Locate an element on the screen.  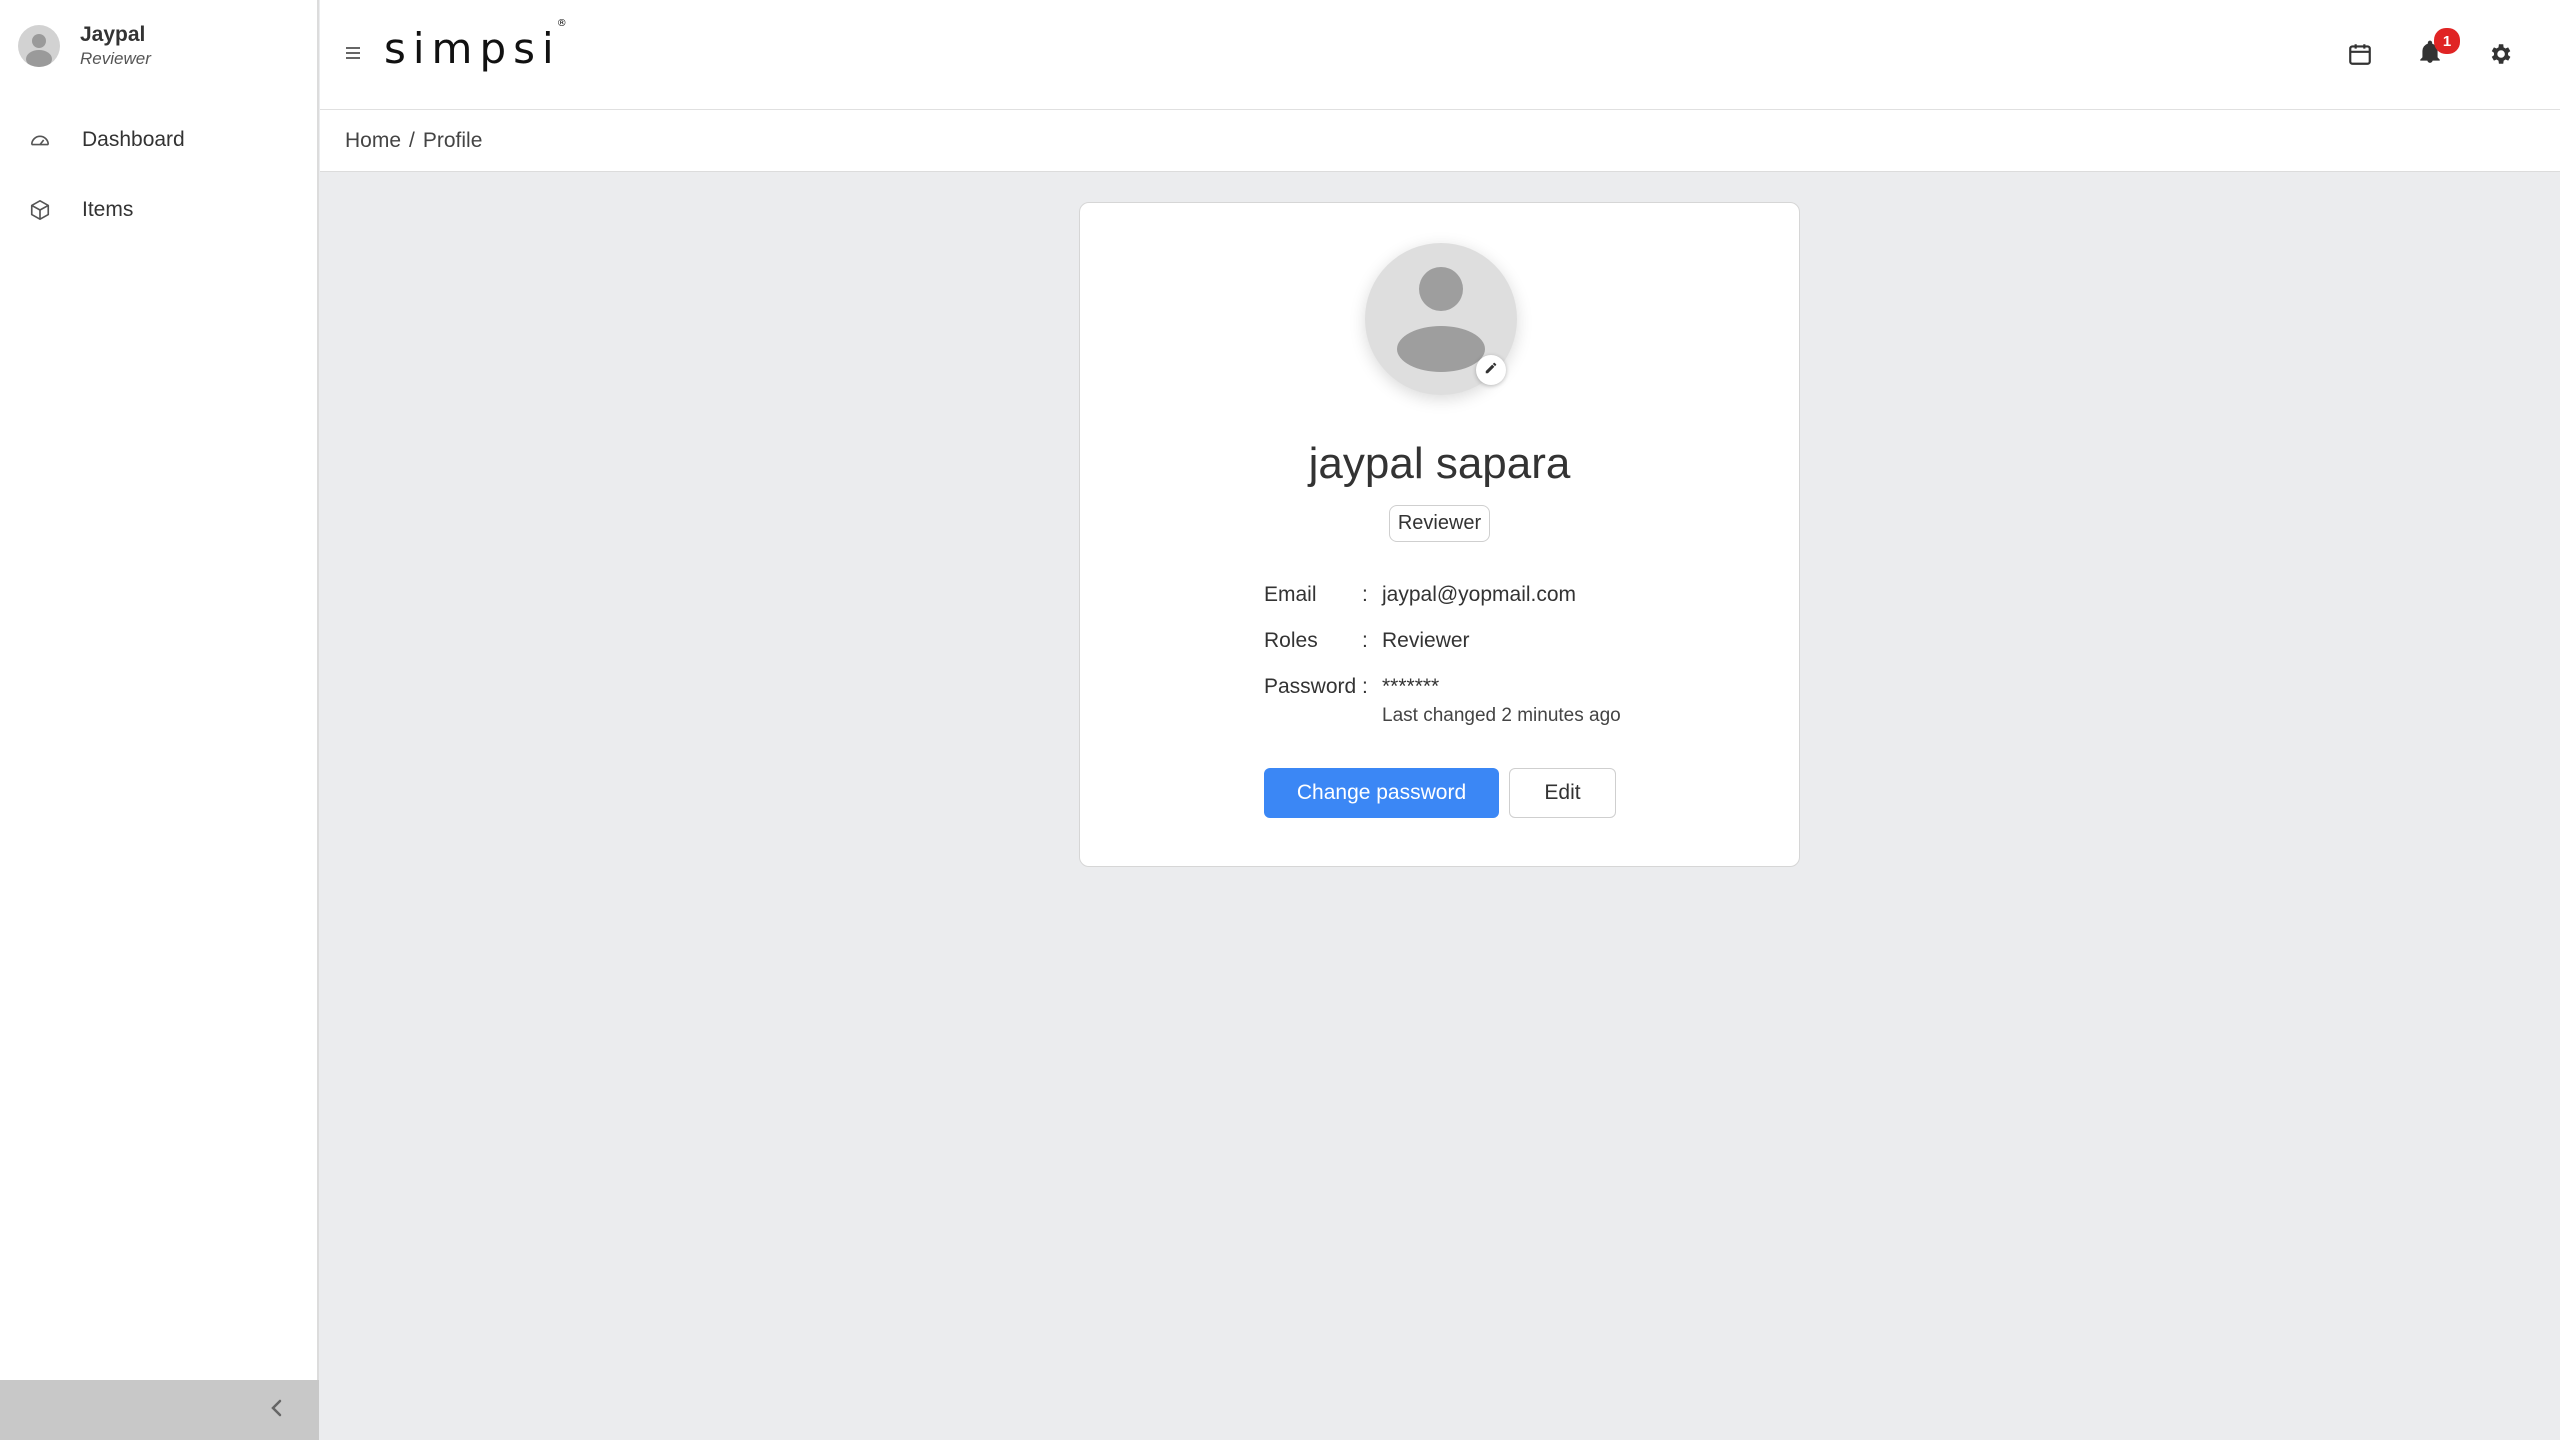
roles-label: Roles is located at coordinates (1291, 640).